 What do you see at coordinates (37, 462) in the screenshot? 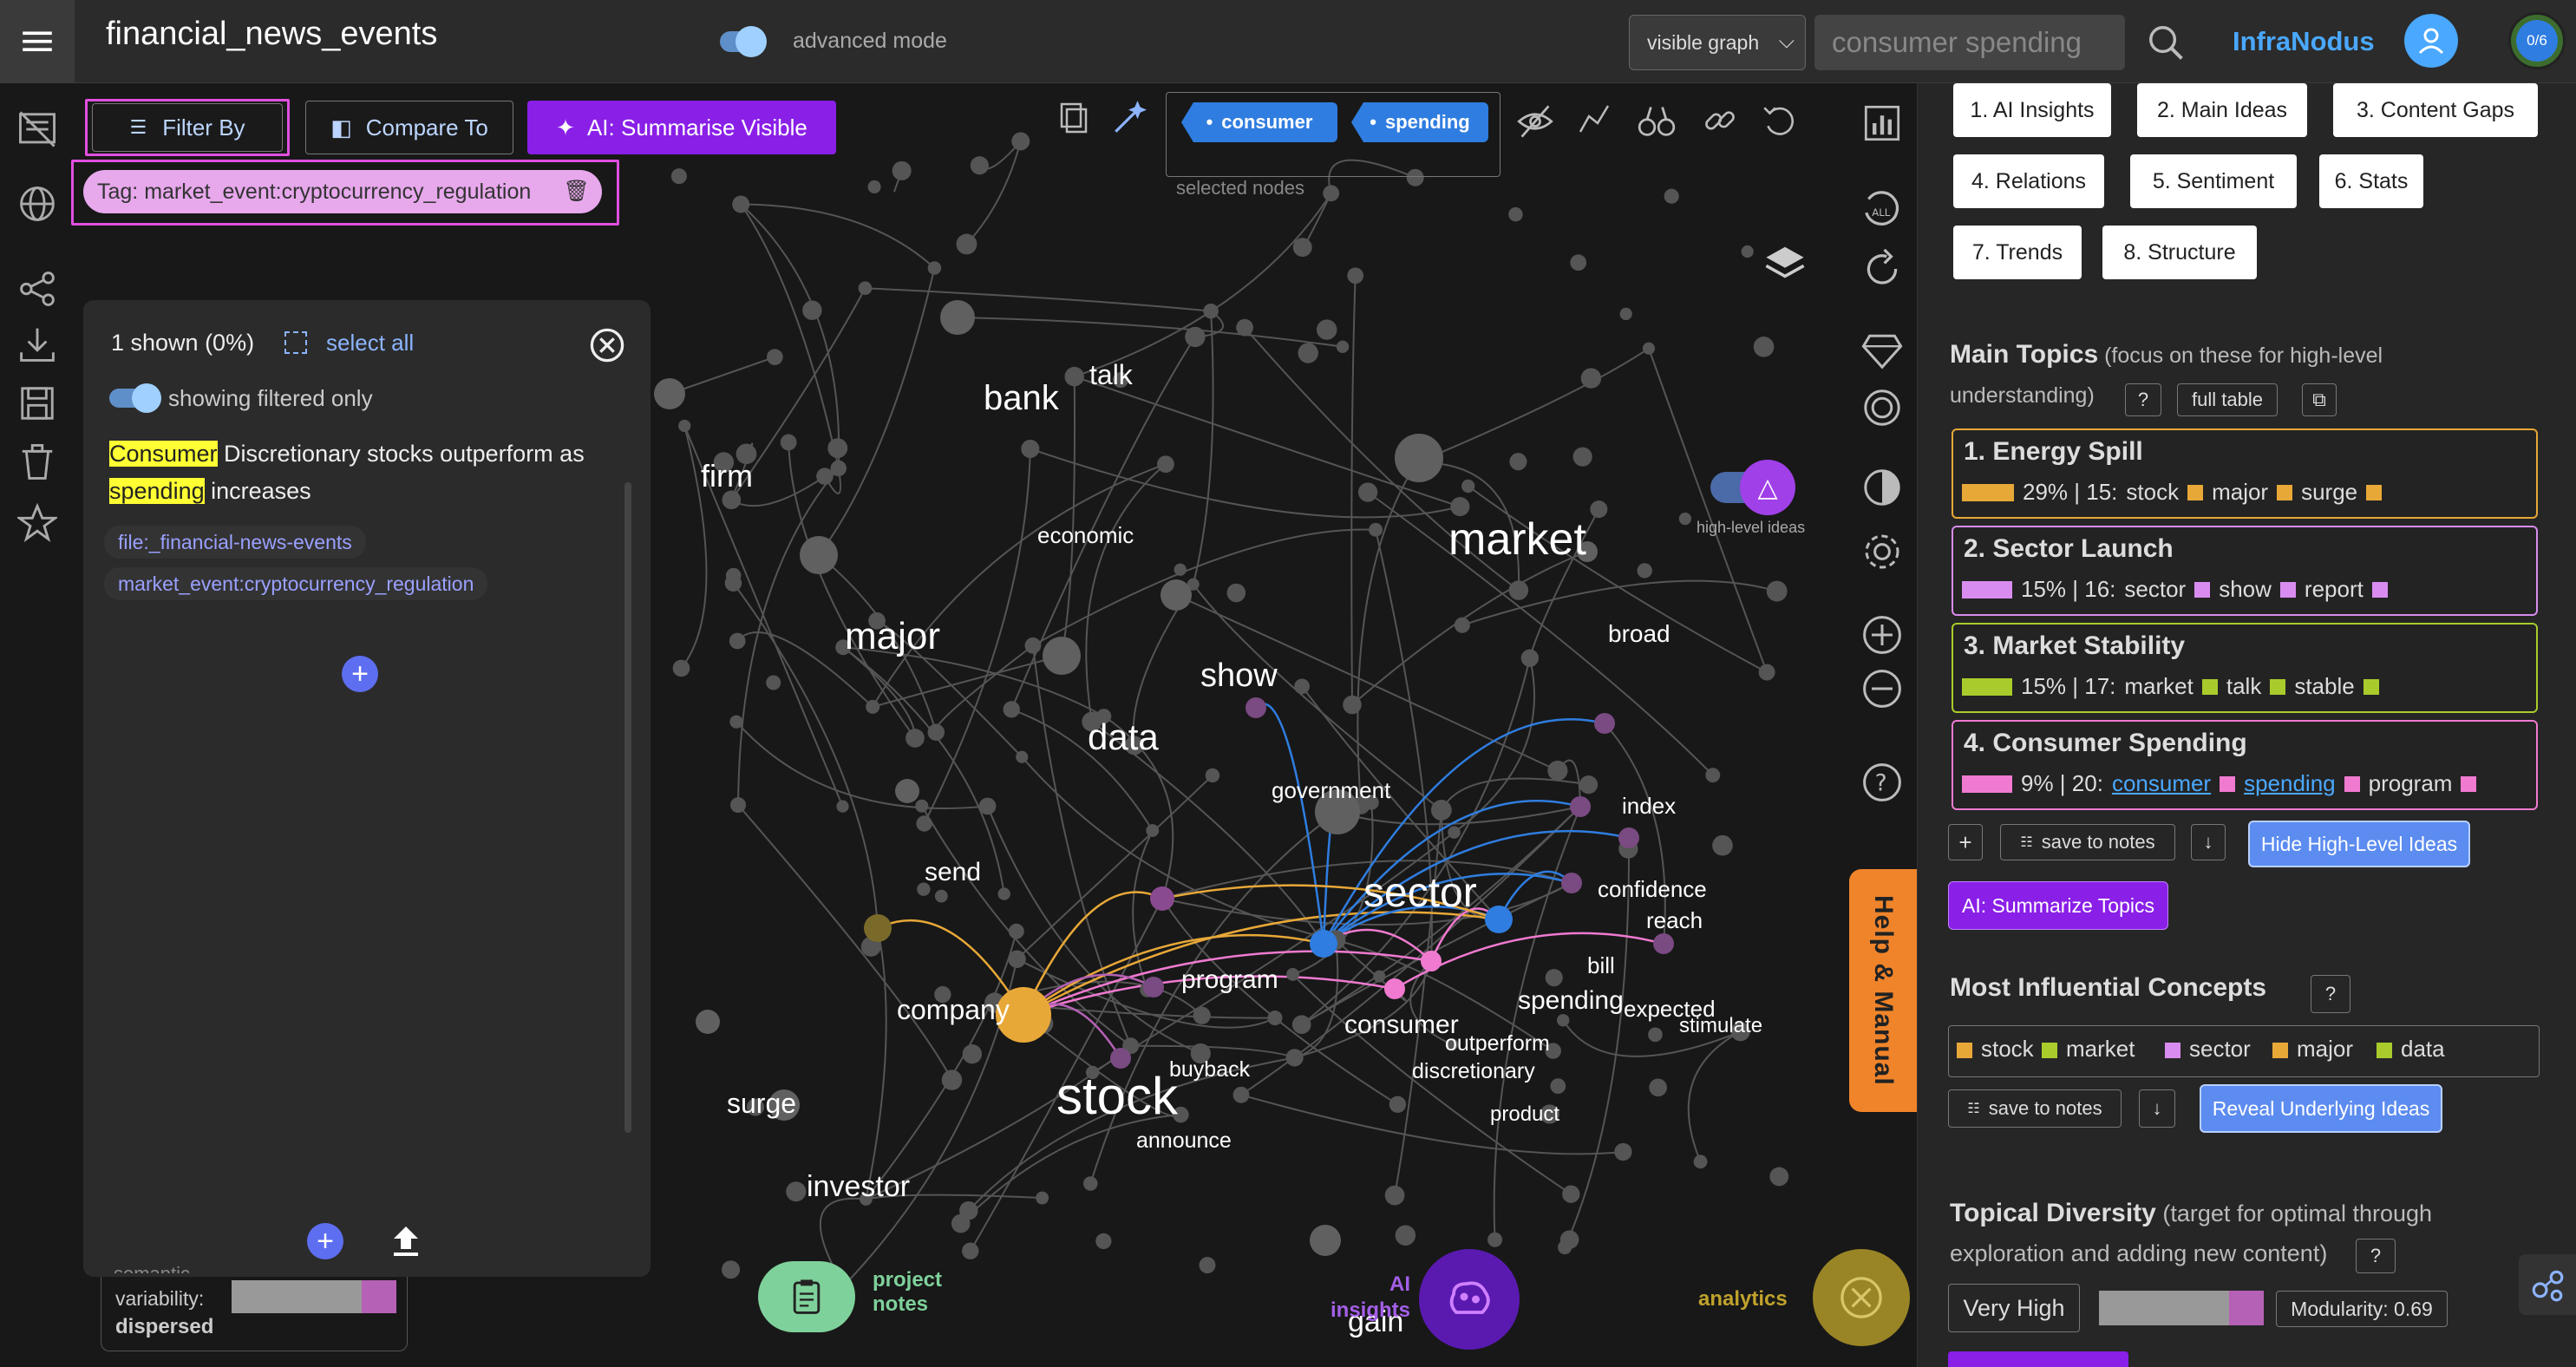
I see `trash-icon` at bounding box center [37, 462].